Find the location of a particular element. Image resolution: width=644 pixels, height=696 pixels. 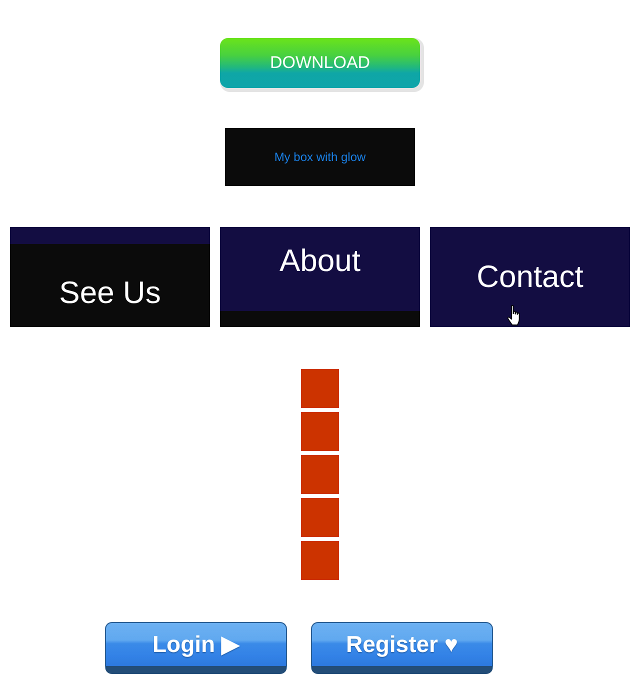

panel-text: My box with glow is located at coordinates (320, 157).